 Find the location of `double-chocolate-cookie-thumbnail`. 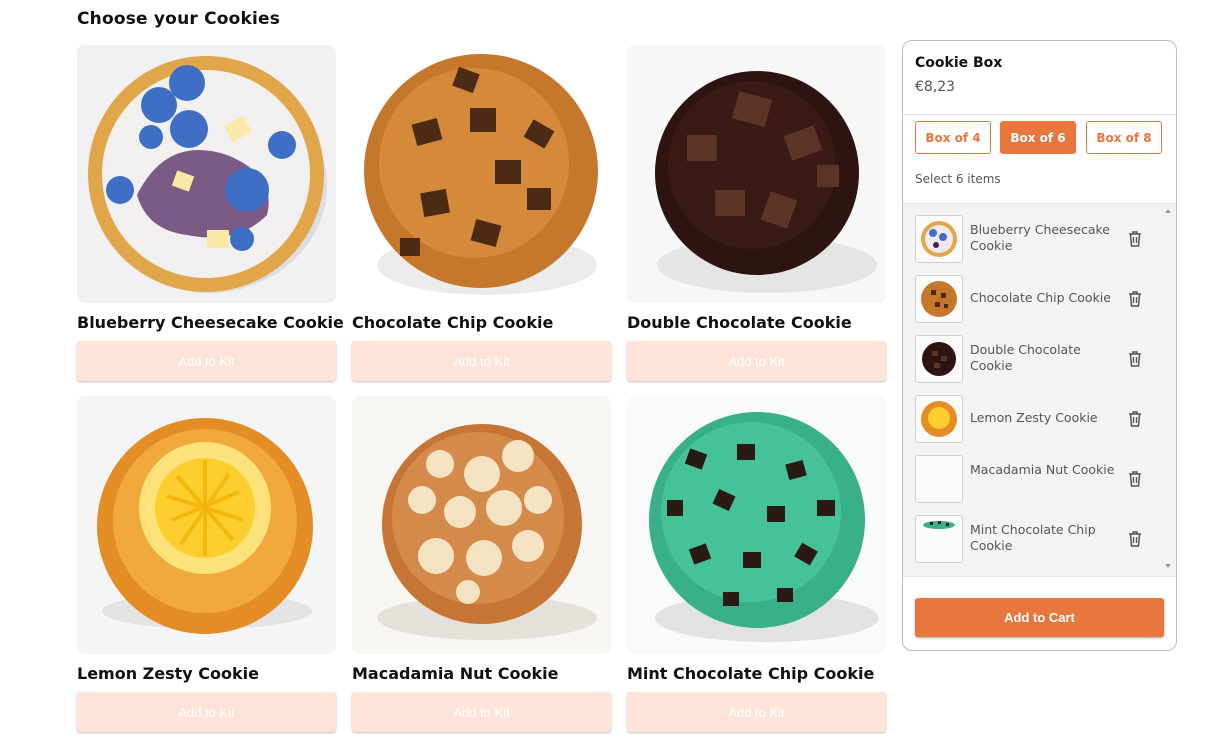

double-chocolate-cookie-thumbnail is located at coordinates (939, 359).